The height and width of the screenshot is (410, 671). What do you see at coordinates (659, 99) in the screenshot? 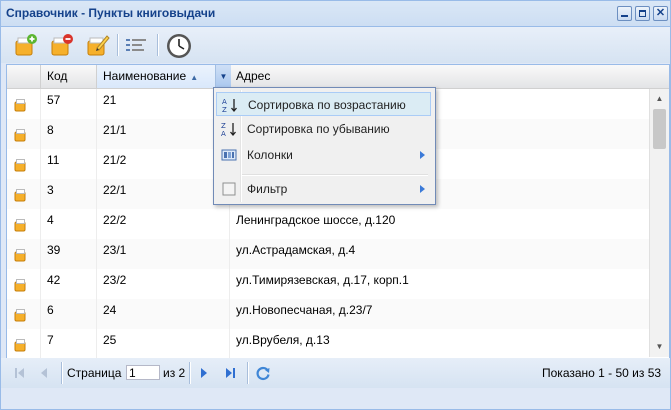
I see `scroll-up-icon: ▲` at bounding box center [659, 99].